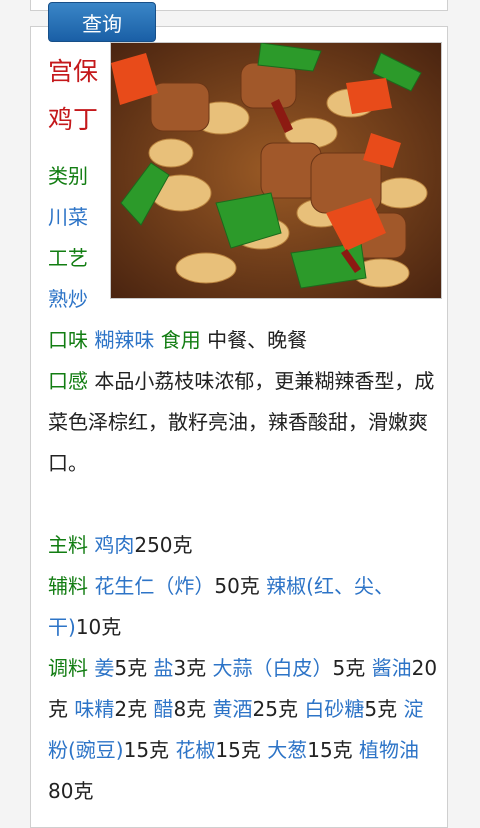 Image resolution: width=480 pixels, height=828 pixels. I want to click on taste-text: 本品小荔枝味浓郁，更兼糊辣香型，成菜色泽棕红，散籽亮油，辣香酸甜，滑嫩爽口。, so click(241, 422).